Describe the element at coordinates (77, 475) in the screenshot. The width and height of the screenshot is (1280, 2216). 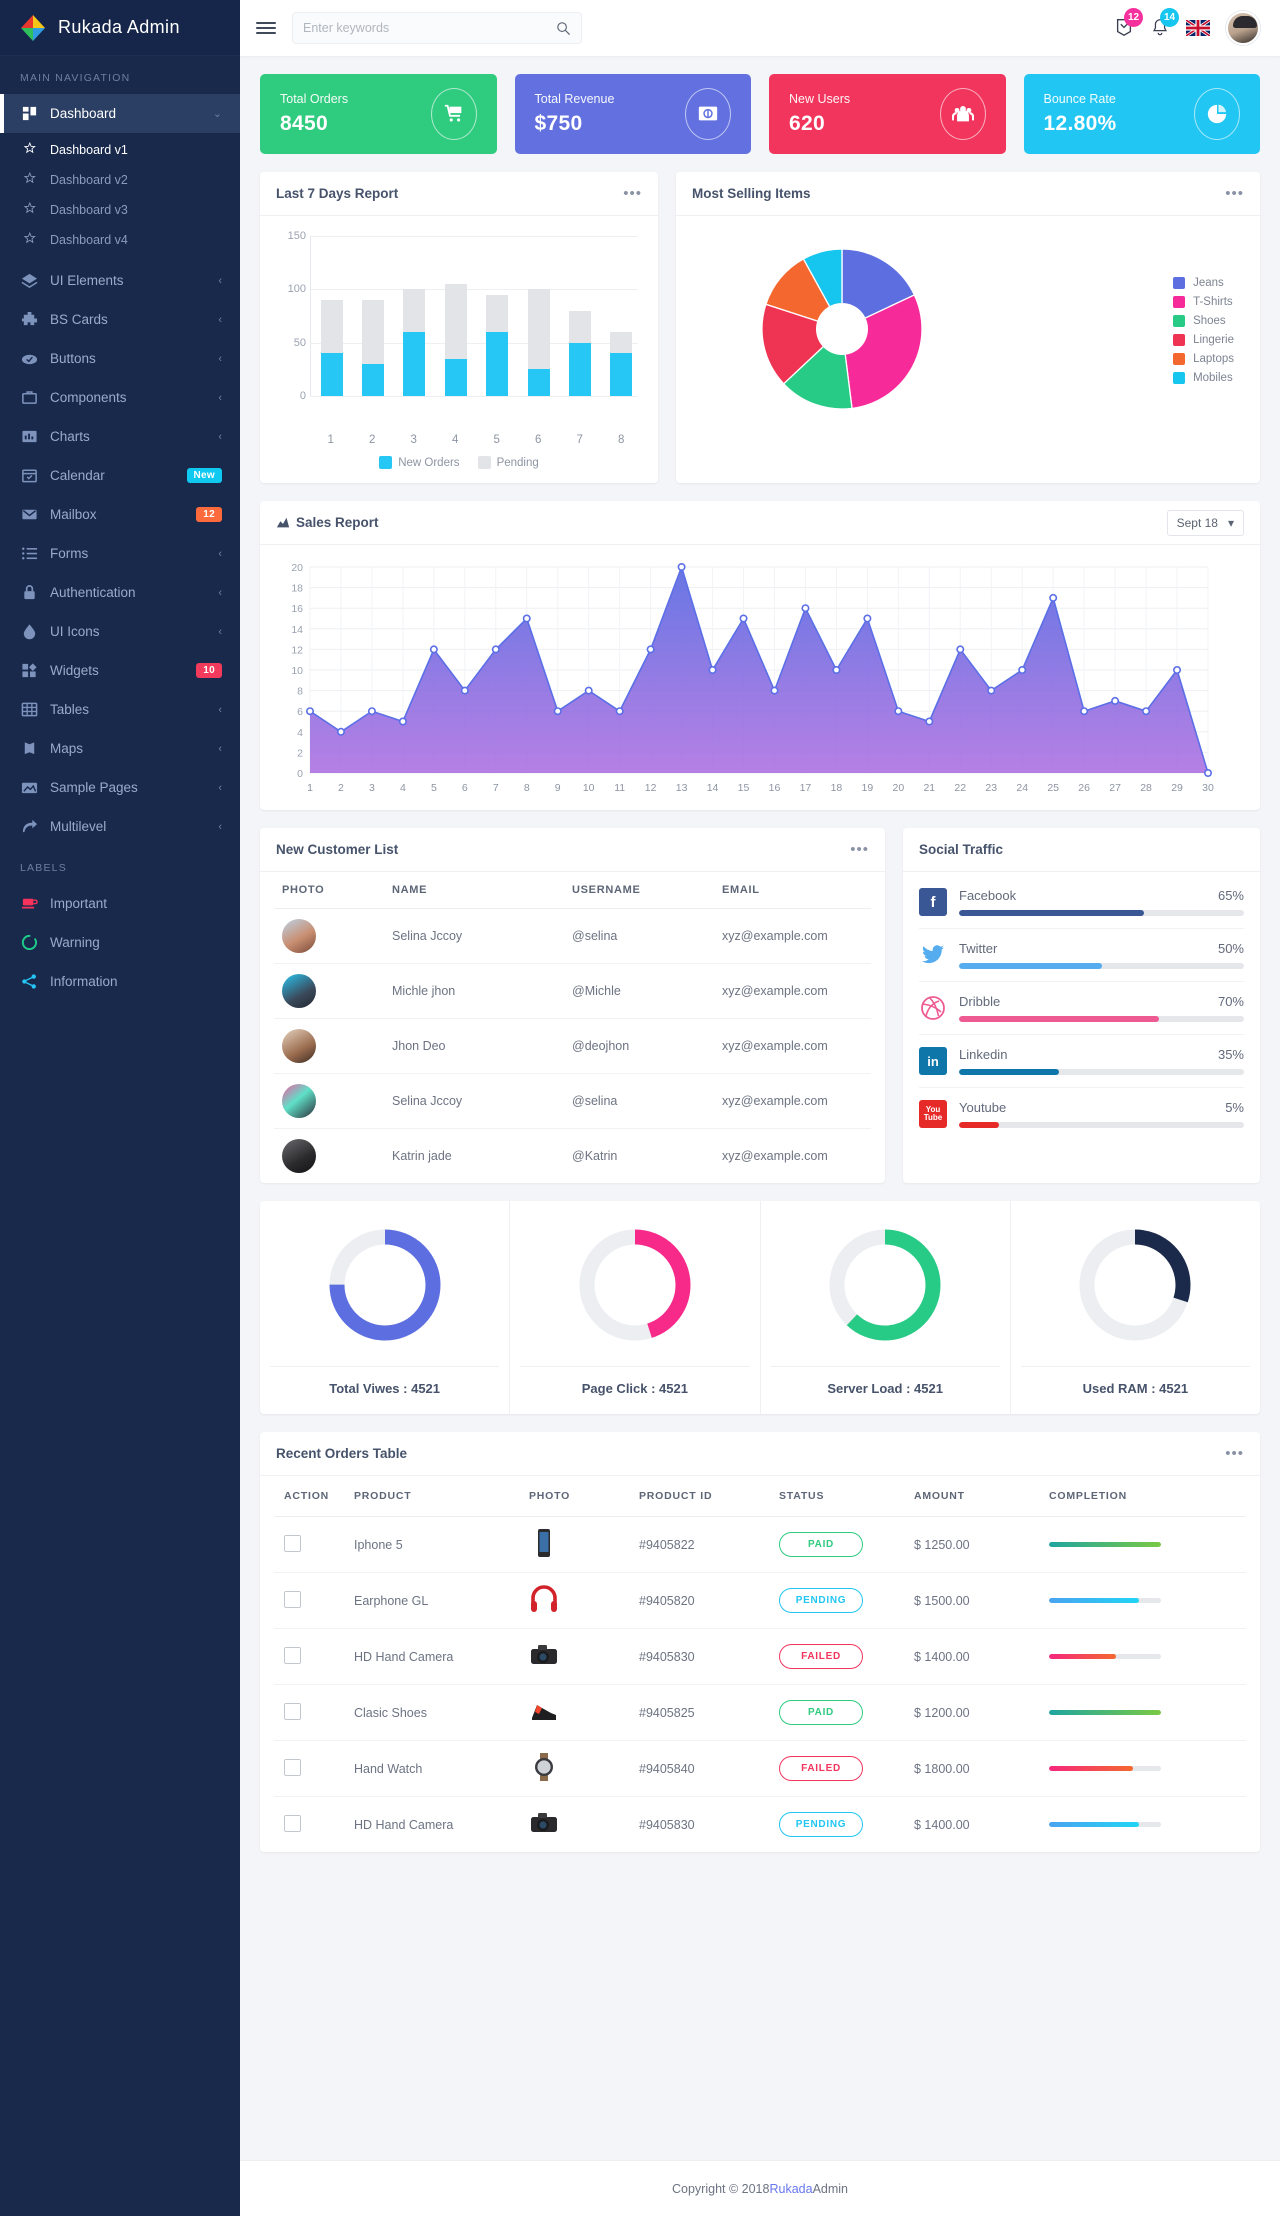
I see `sidebar-item-label: Calendar` at that location.